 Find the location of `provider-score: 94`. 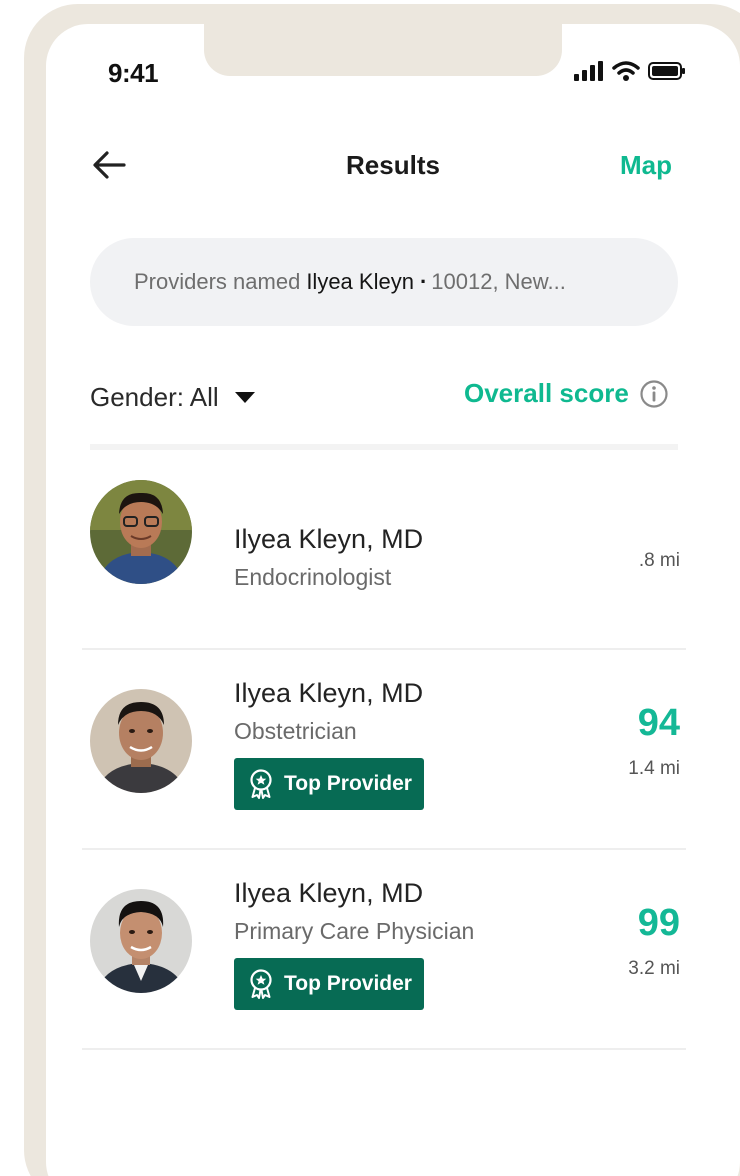

provider-score: 94 is located at coordinates (658, 723).